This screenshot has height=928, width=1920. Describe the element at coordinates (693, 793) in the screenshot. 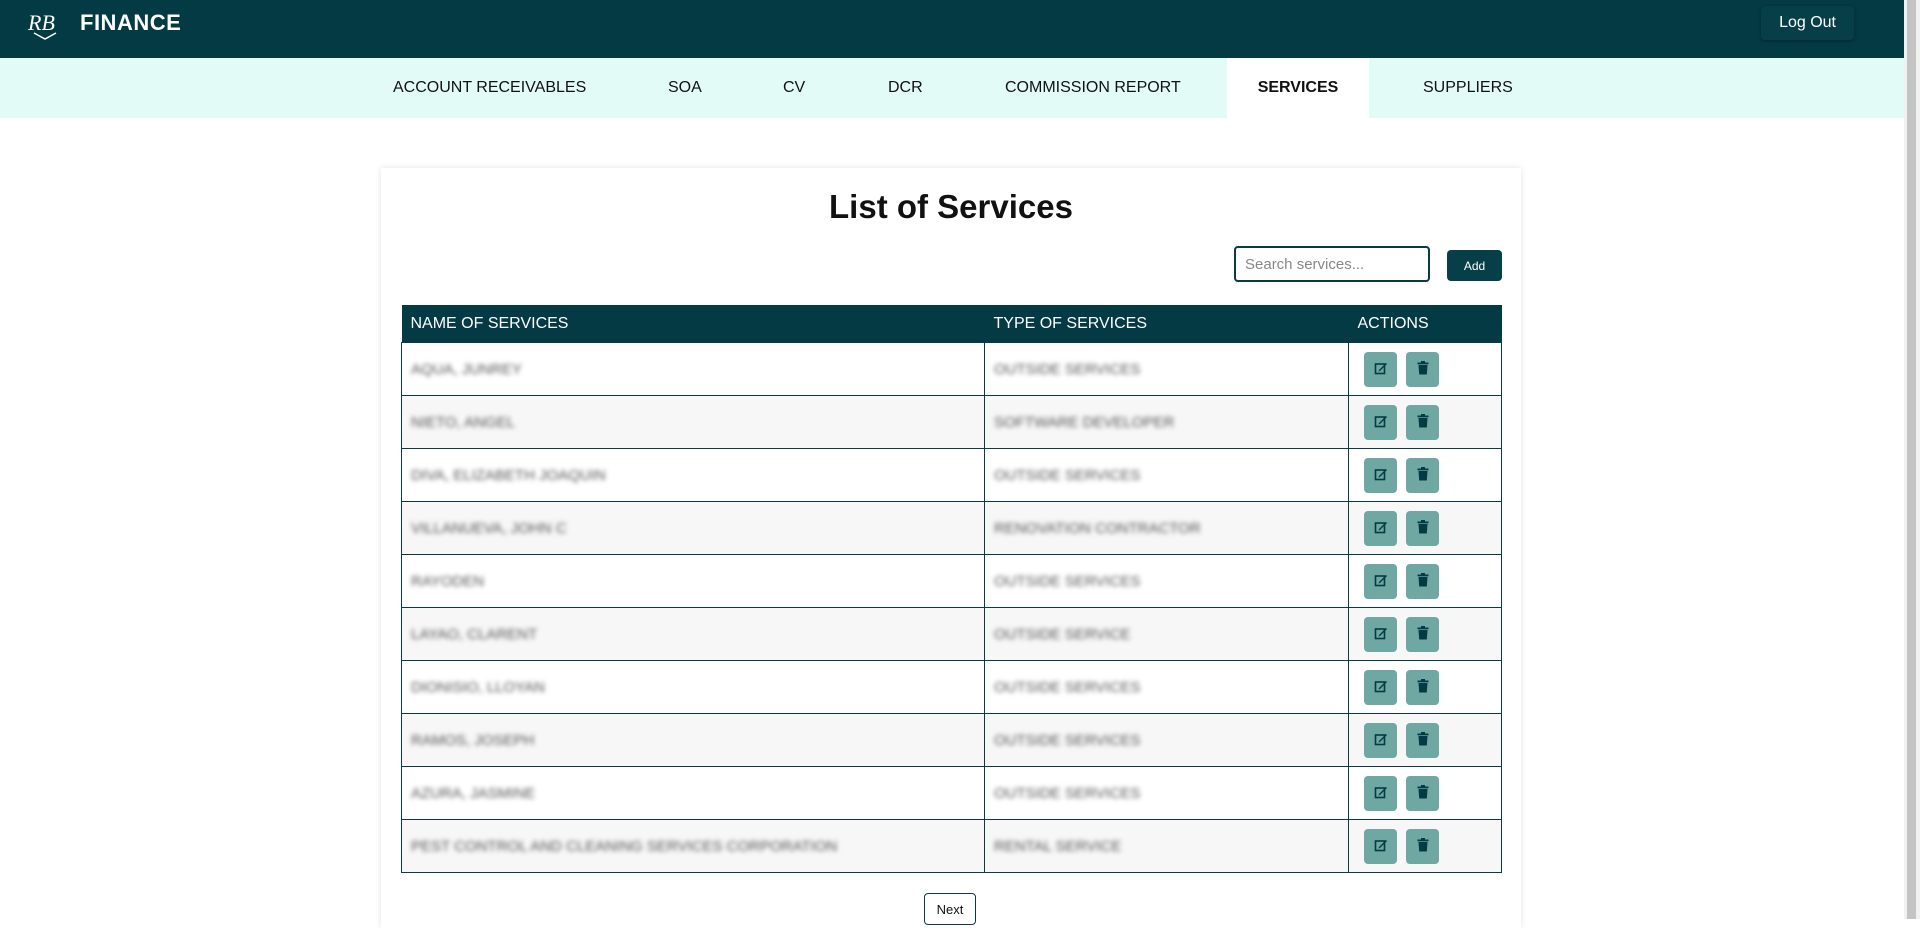

I see `service-name-cell: AZURA, JASMINE` at that location.